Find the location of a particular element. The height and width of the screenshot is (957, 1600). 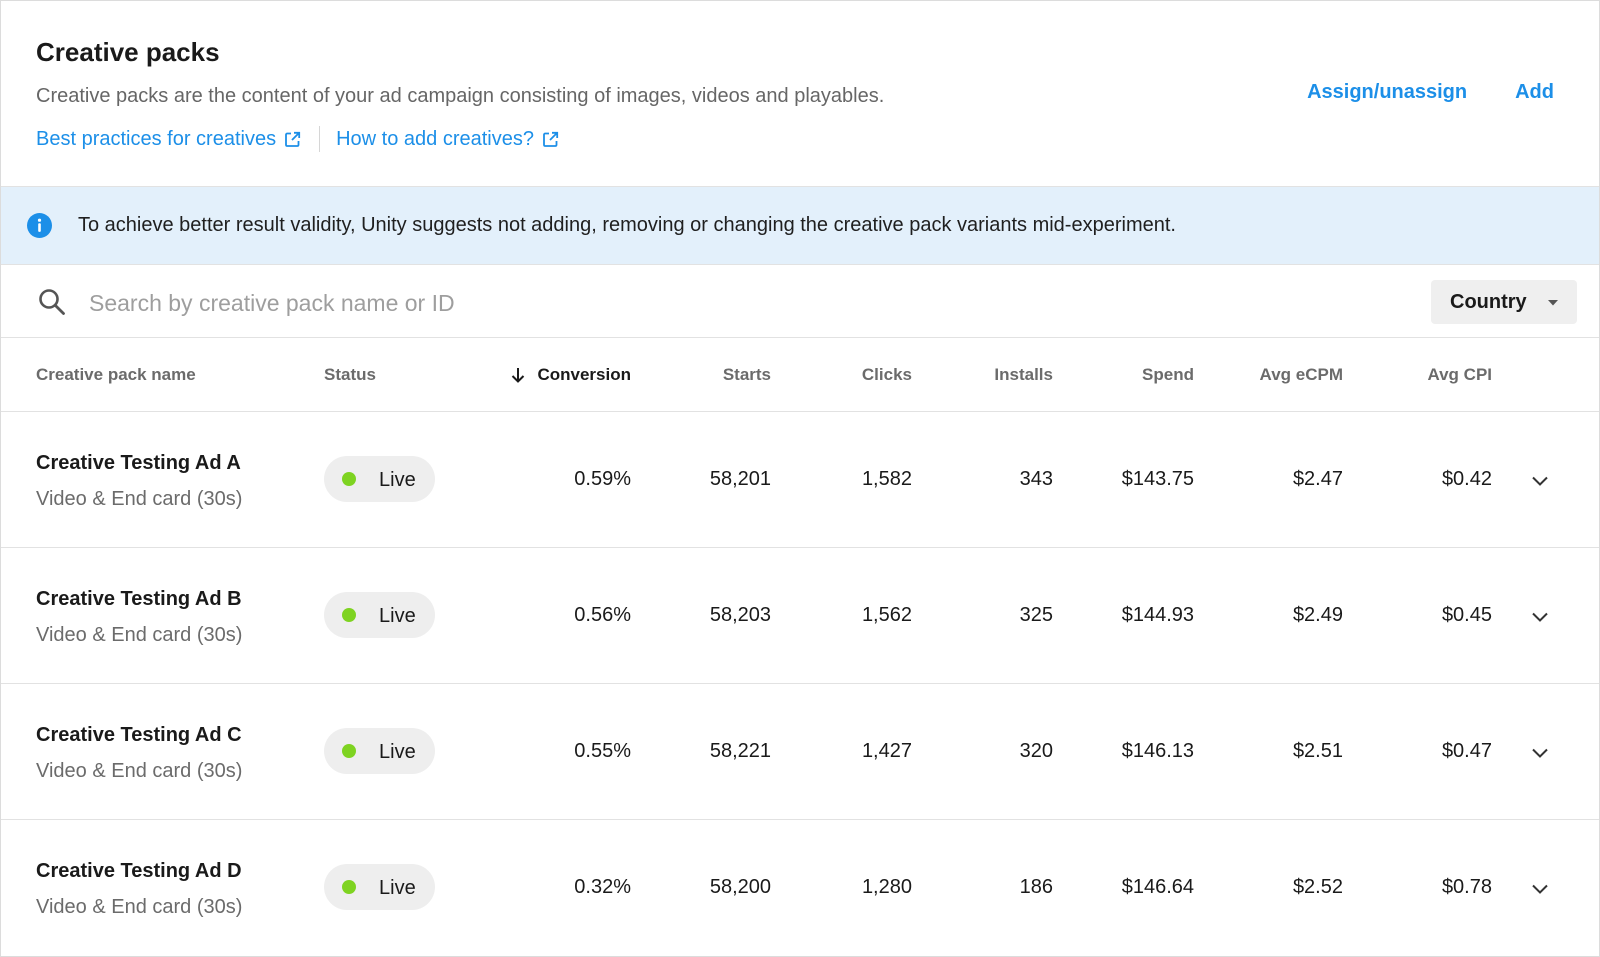

cell-installs: 320 is located at coordinates (1036, 751).